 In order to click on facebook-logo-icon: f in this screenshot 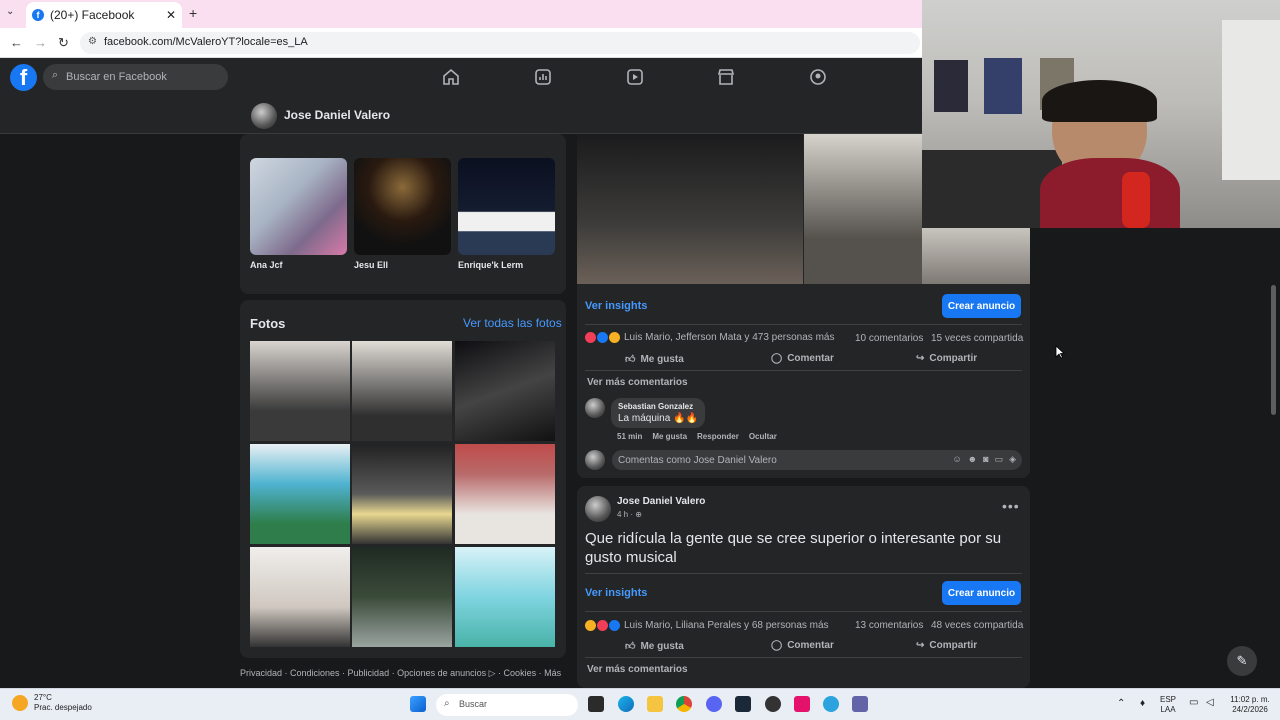, I will do `click(23, 77)`.